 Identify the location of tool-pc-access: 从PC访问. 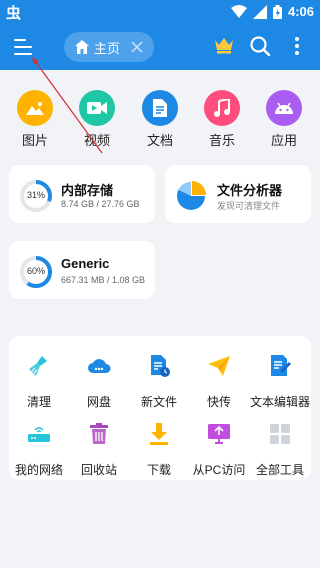
(219, 450).